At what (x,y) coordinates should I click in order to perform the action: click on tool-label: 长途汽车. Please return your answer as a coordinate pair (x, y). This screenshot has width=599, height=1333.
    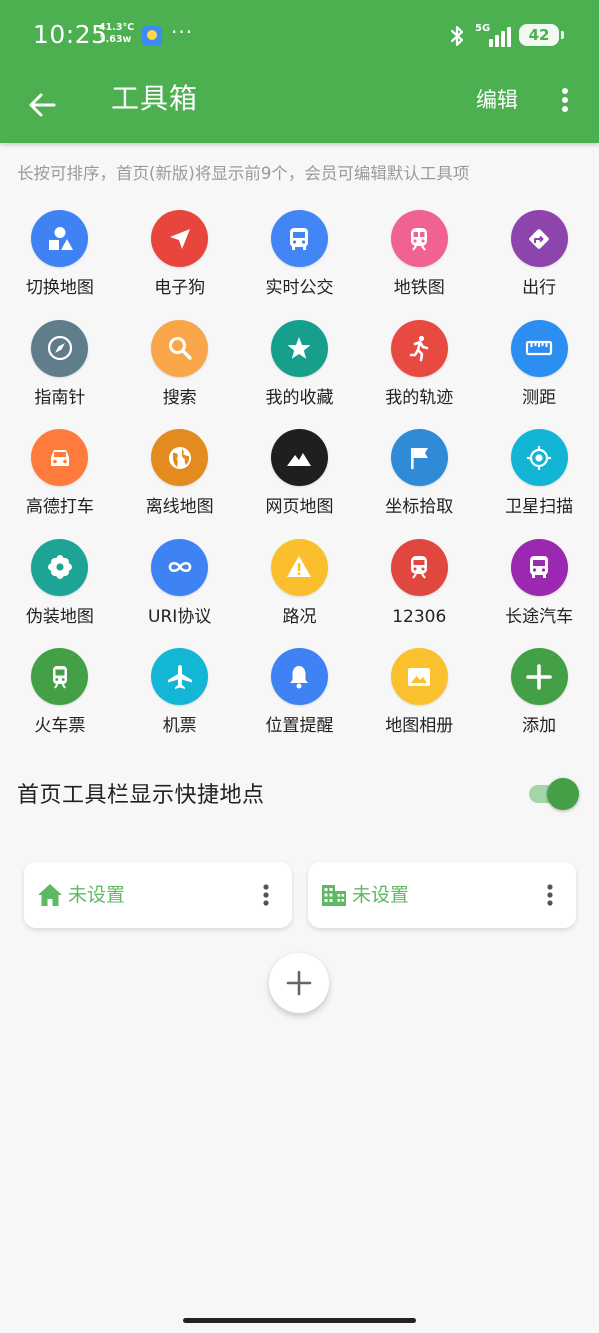
    Looking at the image, I should click on (539, 616).